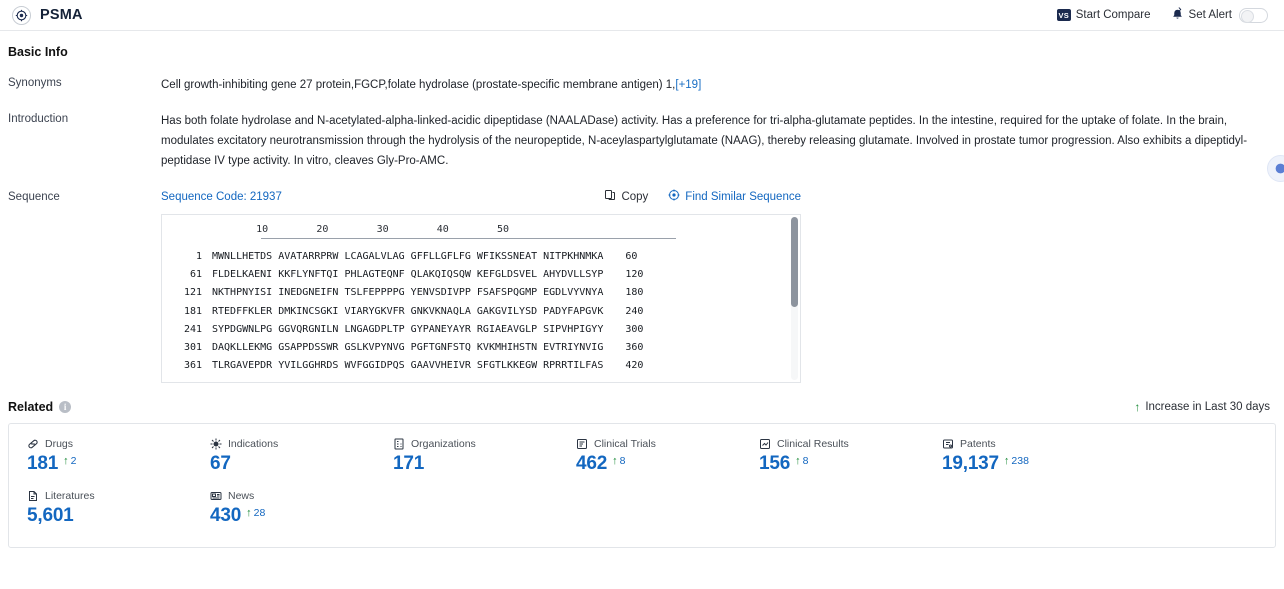 This screenshot has height=589, width=1284. Describe the element at coordinates (468, 238) in the screenshot. I see `sequence-ruler-line` at that location.